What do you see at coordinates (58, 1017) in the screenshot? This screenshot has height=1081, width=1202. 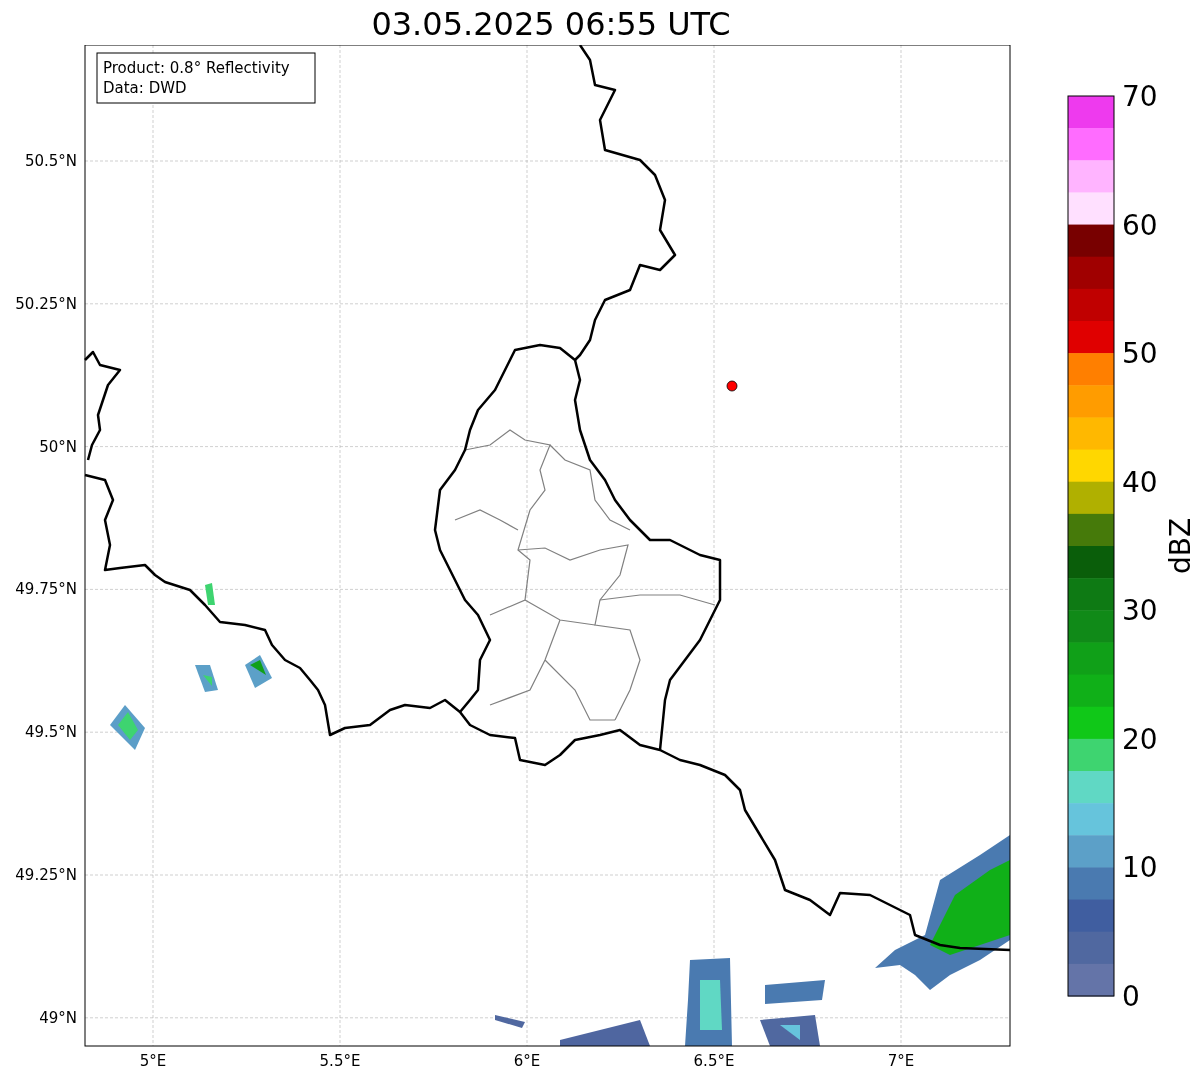 I see `latitude-label: 49°N` at bounding box center [58, 1017].